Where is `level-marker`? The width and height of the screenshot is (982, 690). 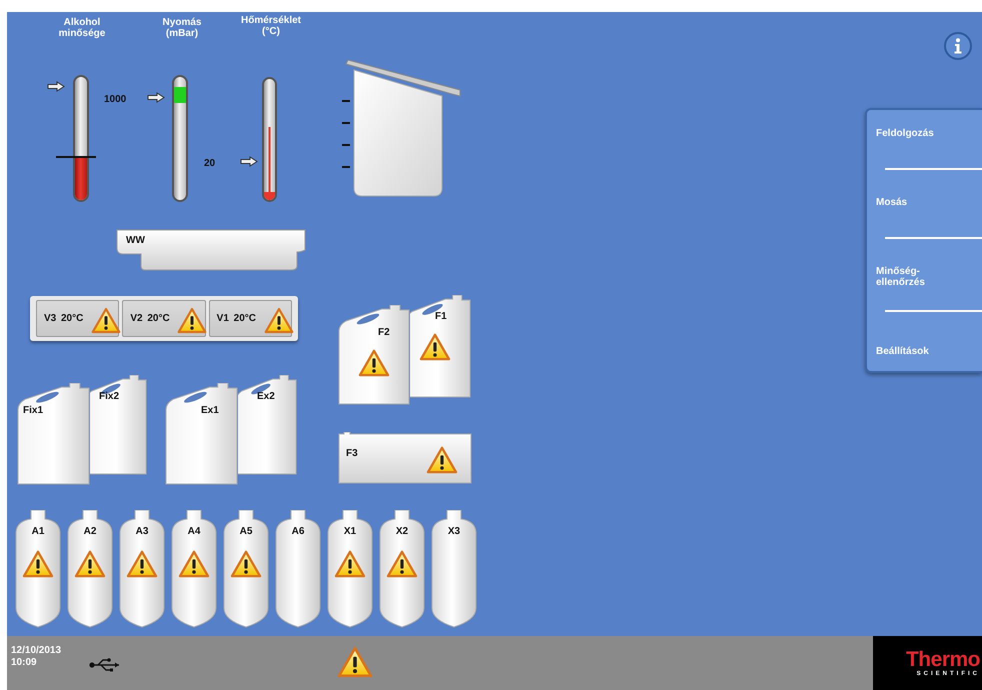
level-marker is located at coordinates (76, 157).